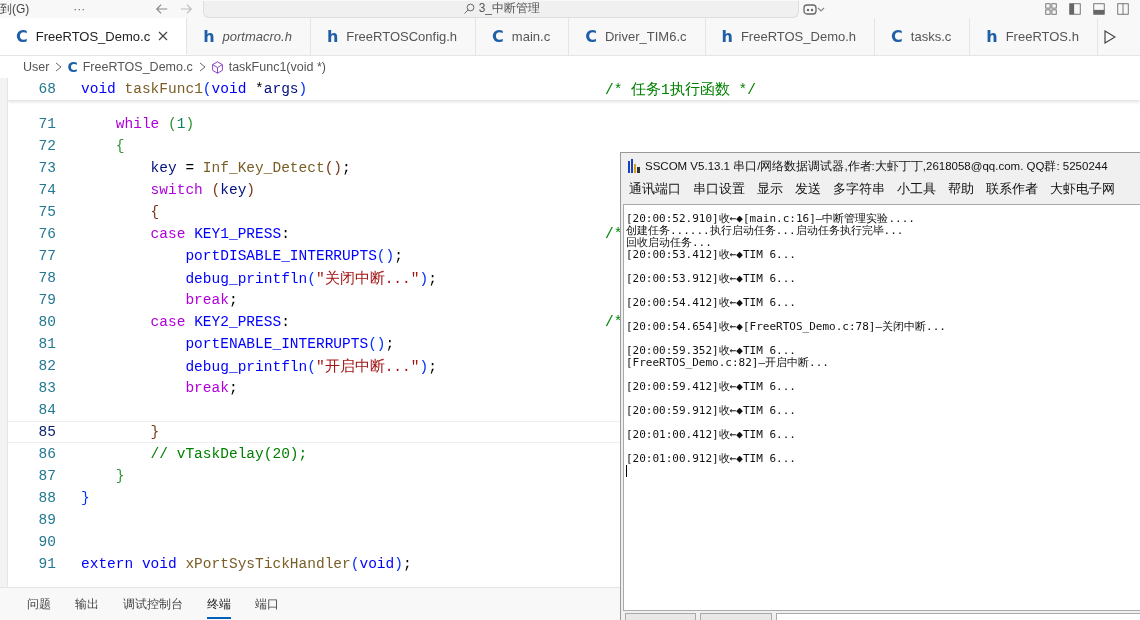 Image resolution: width=1140 pixels, height=620 pixels. Describe the element at coordinates (277, 67) in the screenshot. I see `breadcrumb-symbol: taskFunc1(void *)` at that location.